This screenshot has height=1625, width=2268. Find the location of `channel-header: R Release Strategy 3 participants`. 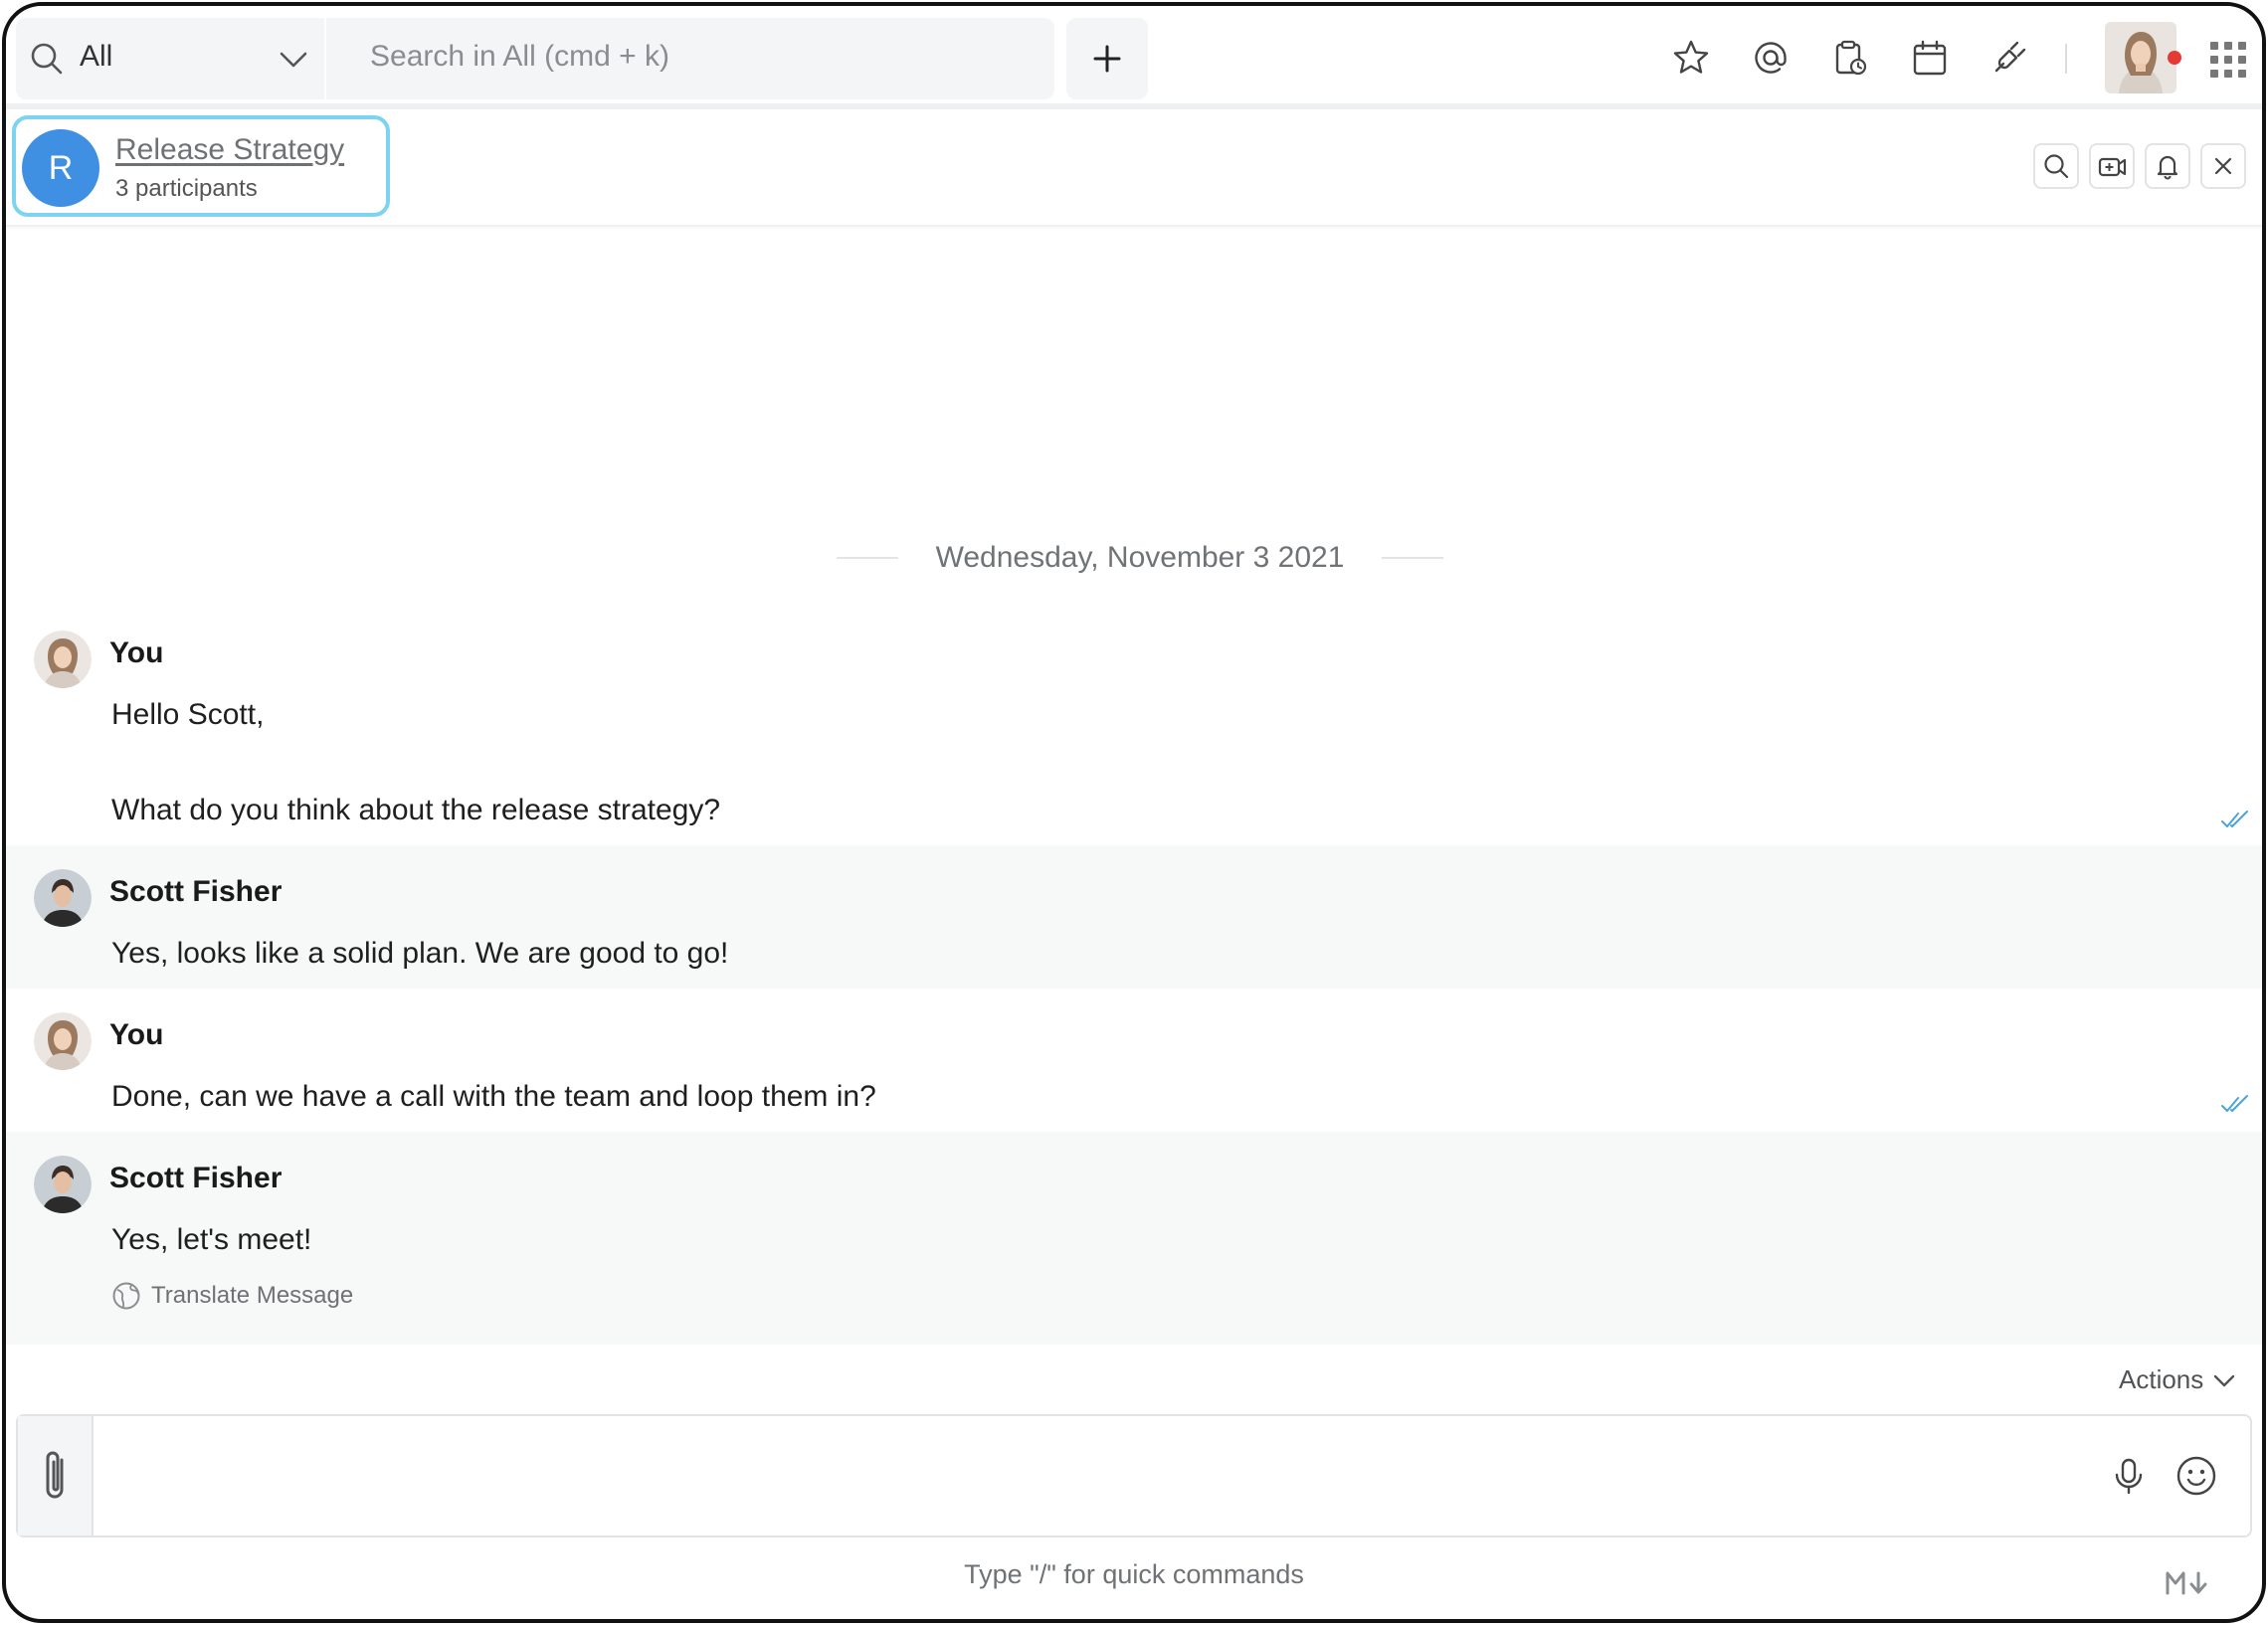

channel-header: R Release Strategy 3 participants is located at coordinates (1134, 168).